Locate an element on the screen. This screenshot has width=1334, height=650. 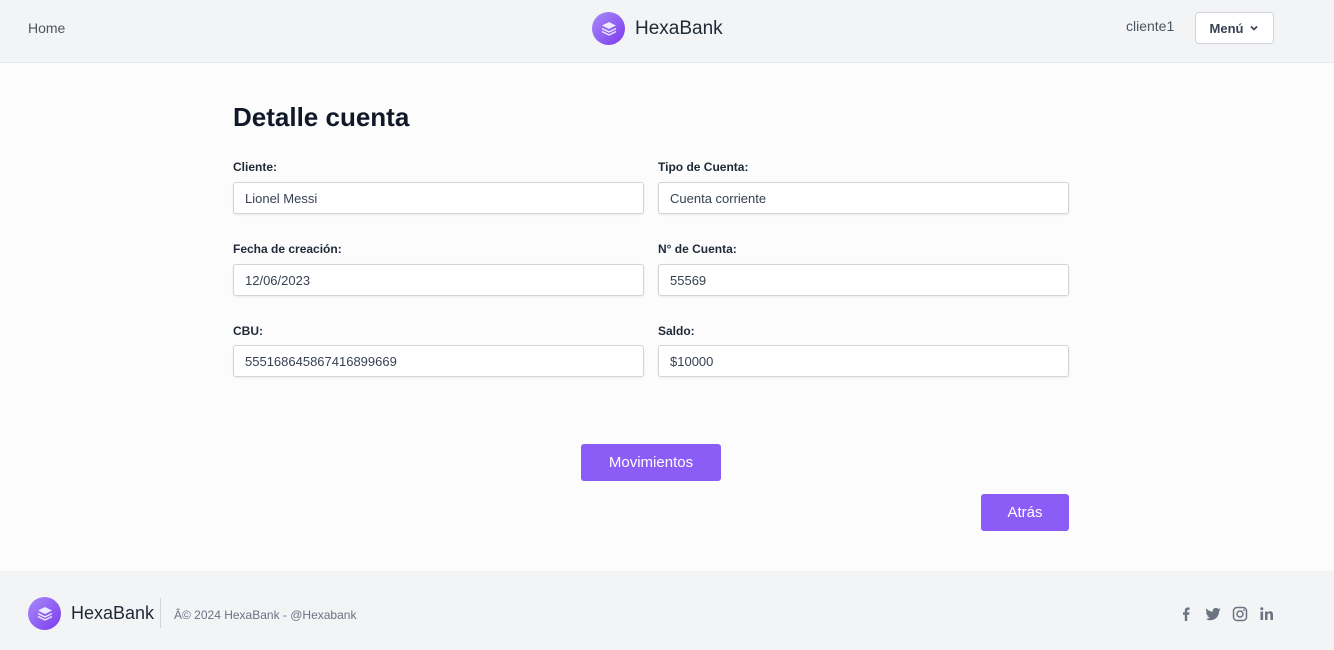
numero-cuenta-label: N° de Cuenta: is located at coordinates (697, 249).